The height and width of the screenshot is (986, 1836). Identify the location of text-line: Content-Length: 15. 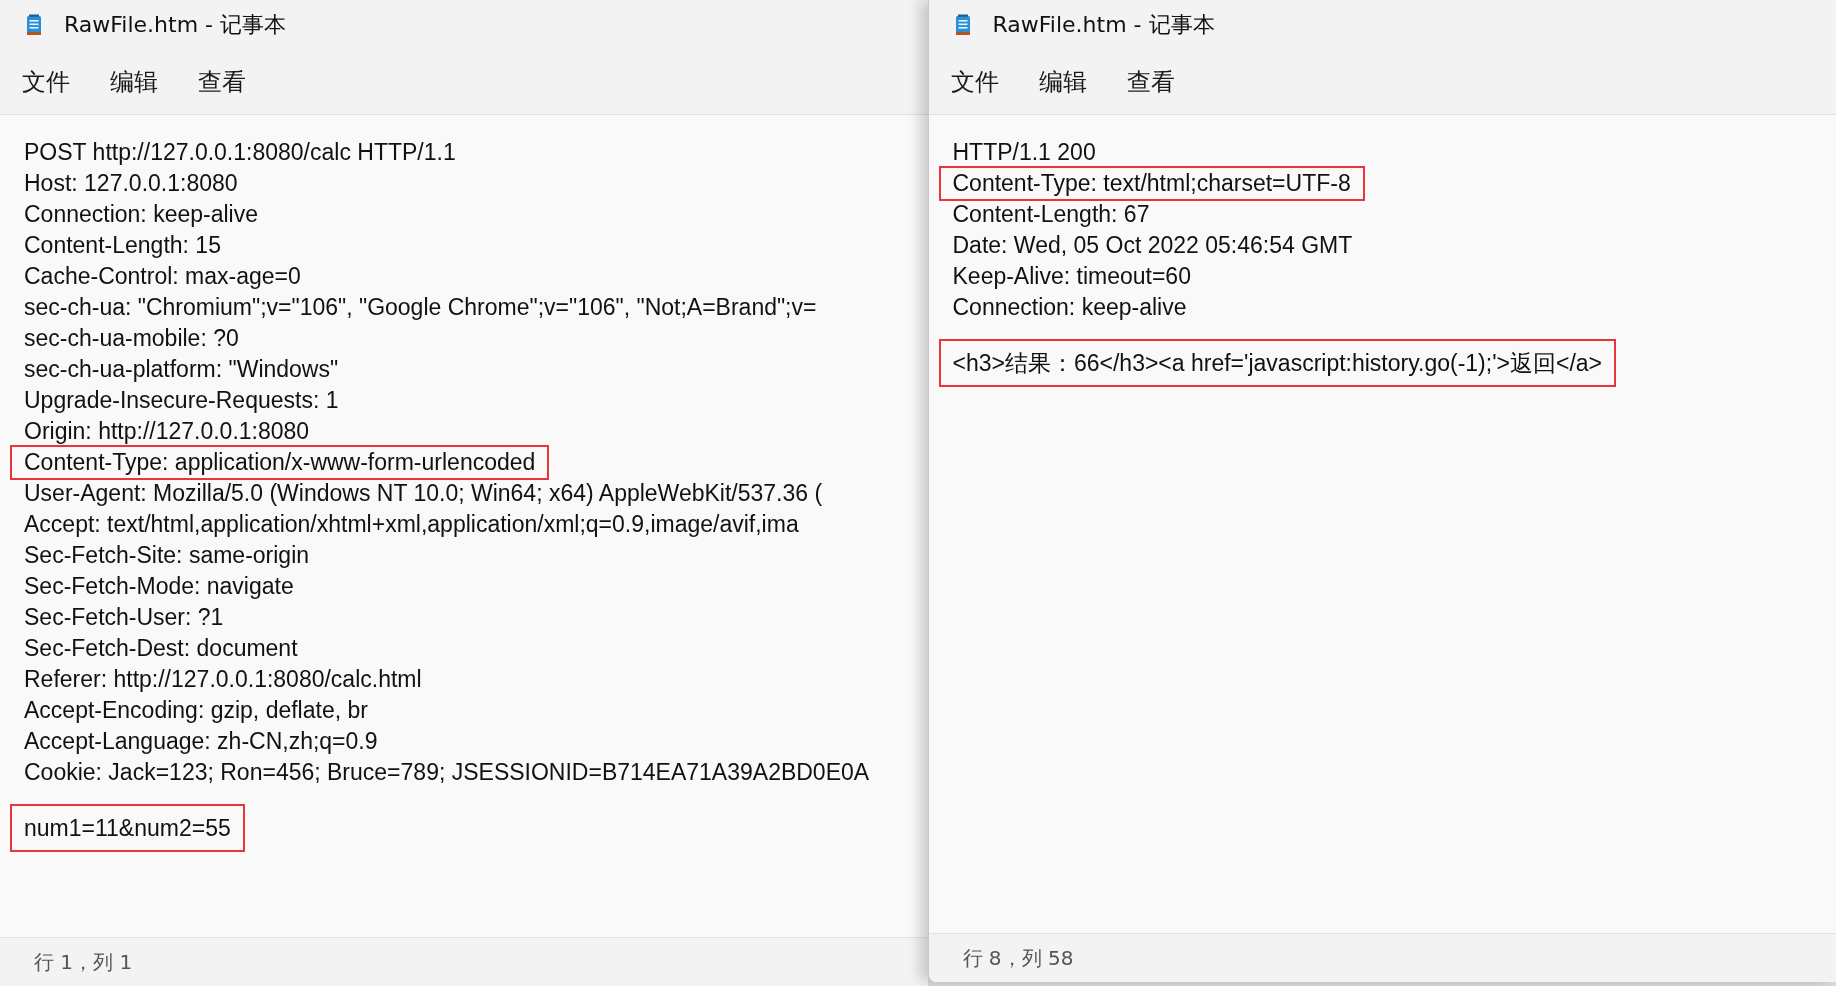
(122, 245).